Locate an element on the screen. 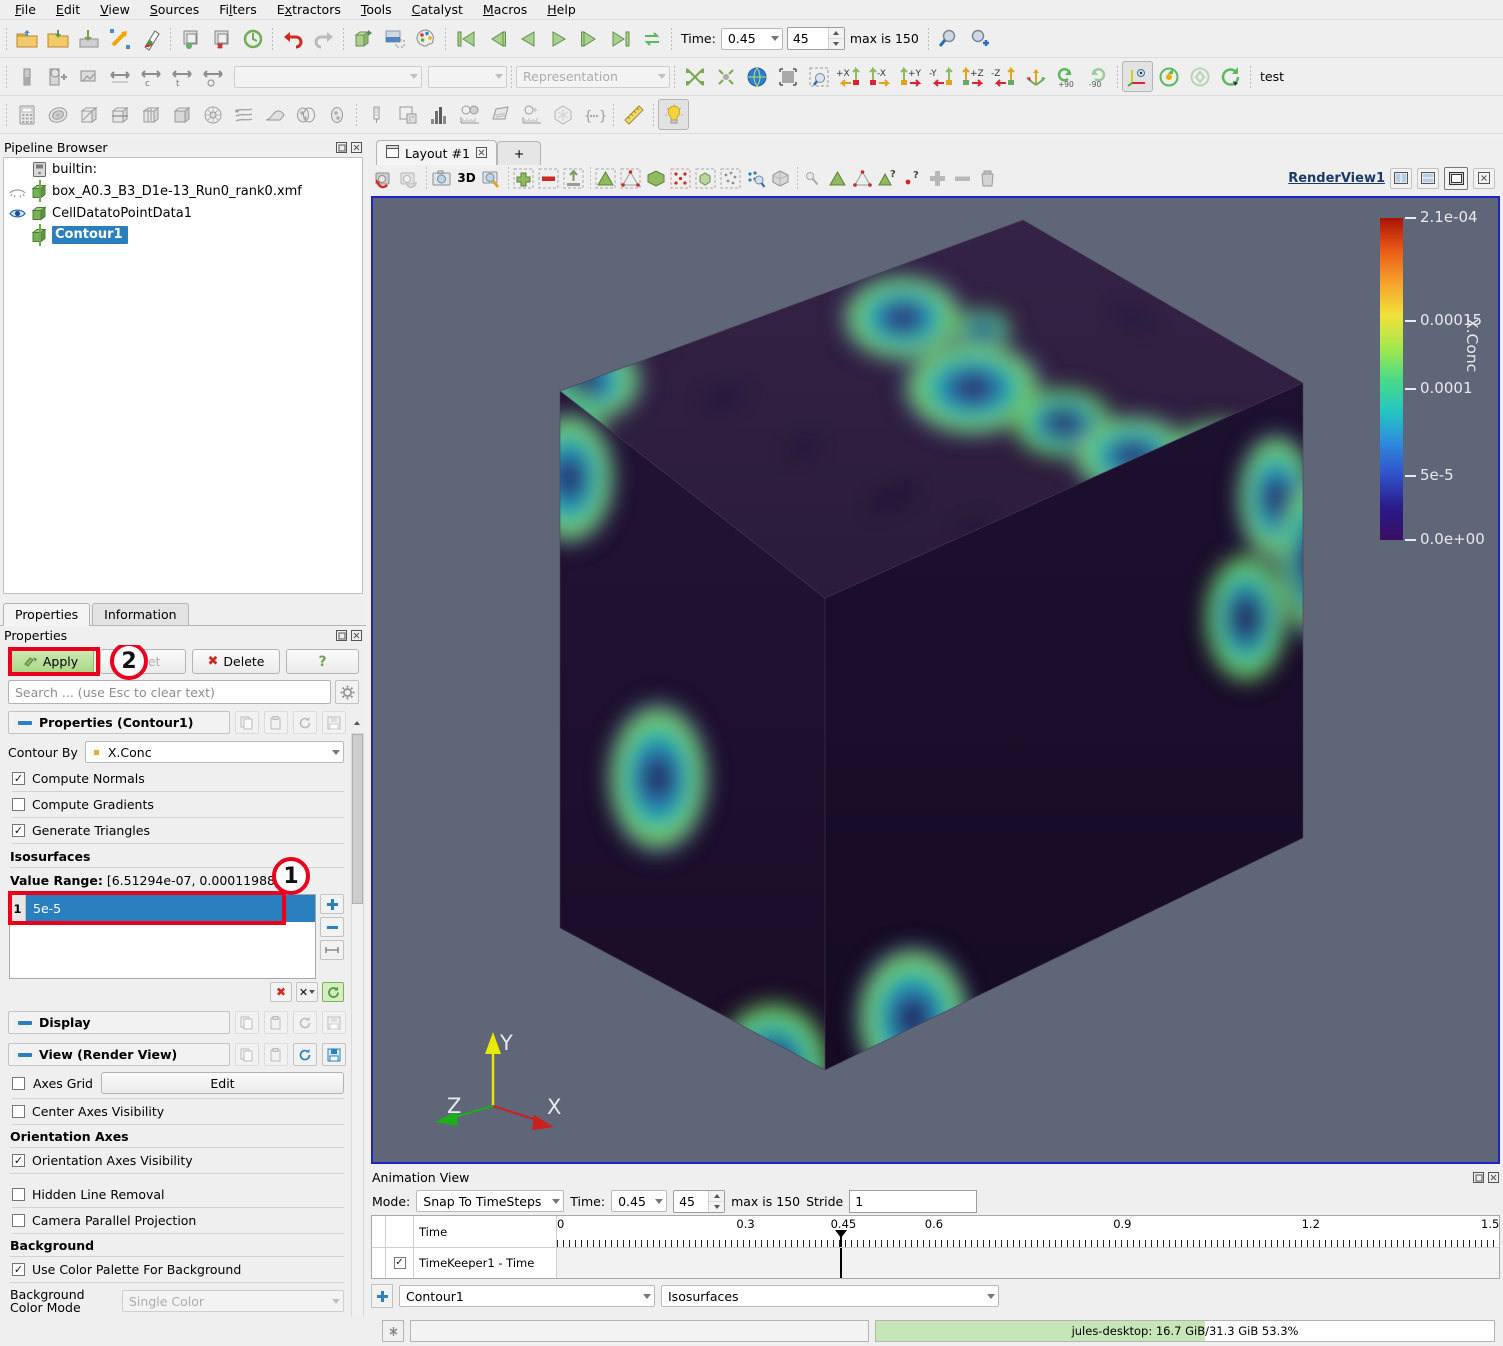 The height and width of the screenshot is (1346, 1503). edit-color-map-icon is located at coordinates (57, 76).